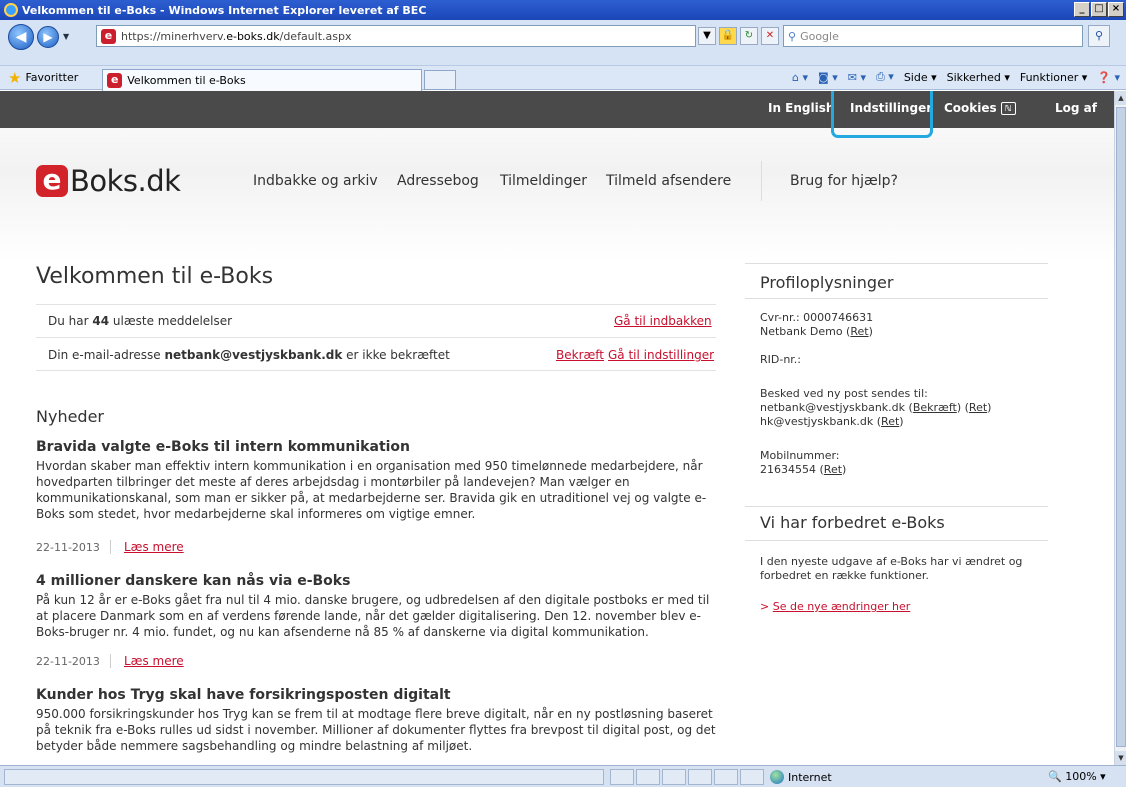  I want to click on star-icon: ★, so click(15, 77).